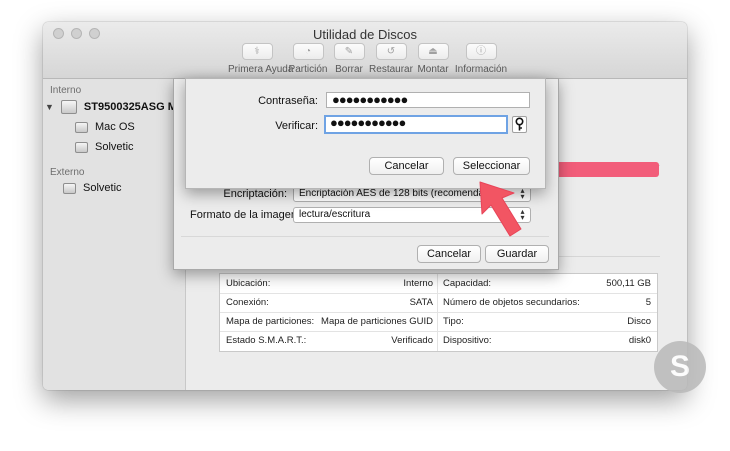 Image resolution: width=730 pixels, height=451 pixels. Describe the element at coordinates (257, 51) in the screenshot. I see `stethoscope-icon: ⚕` at that location.